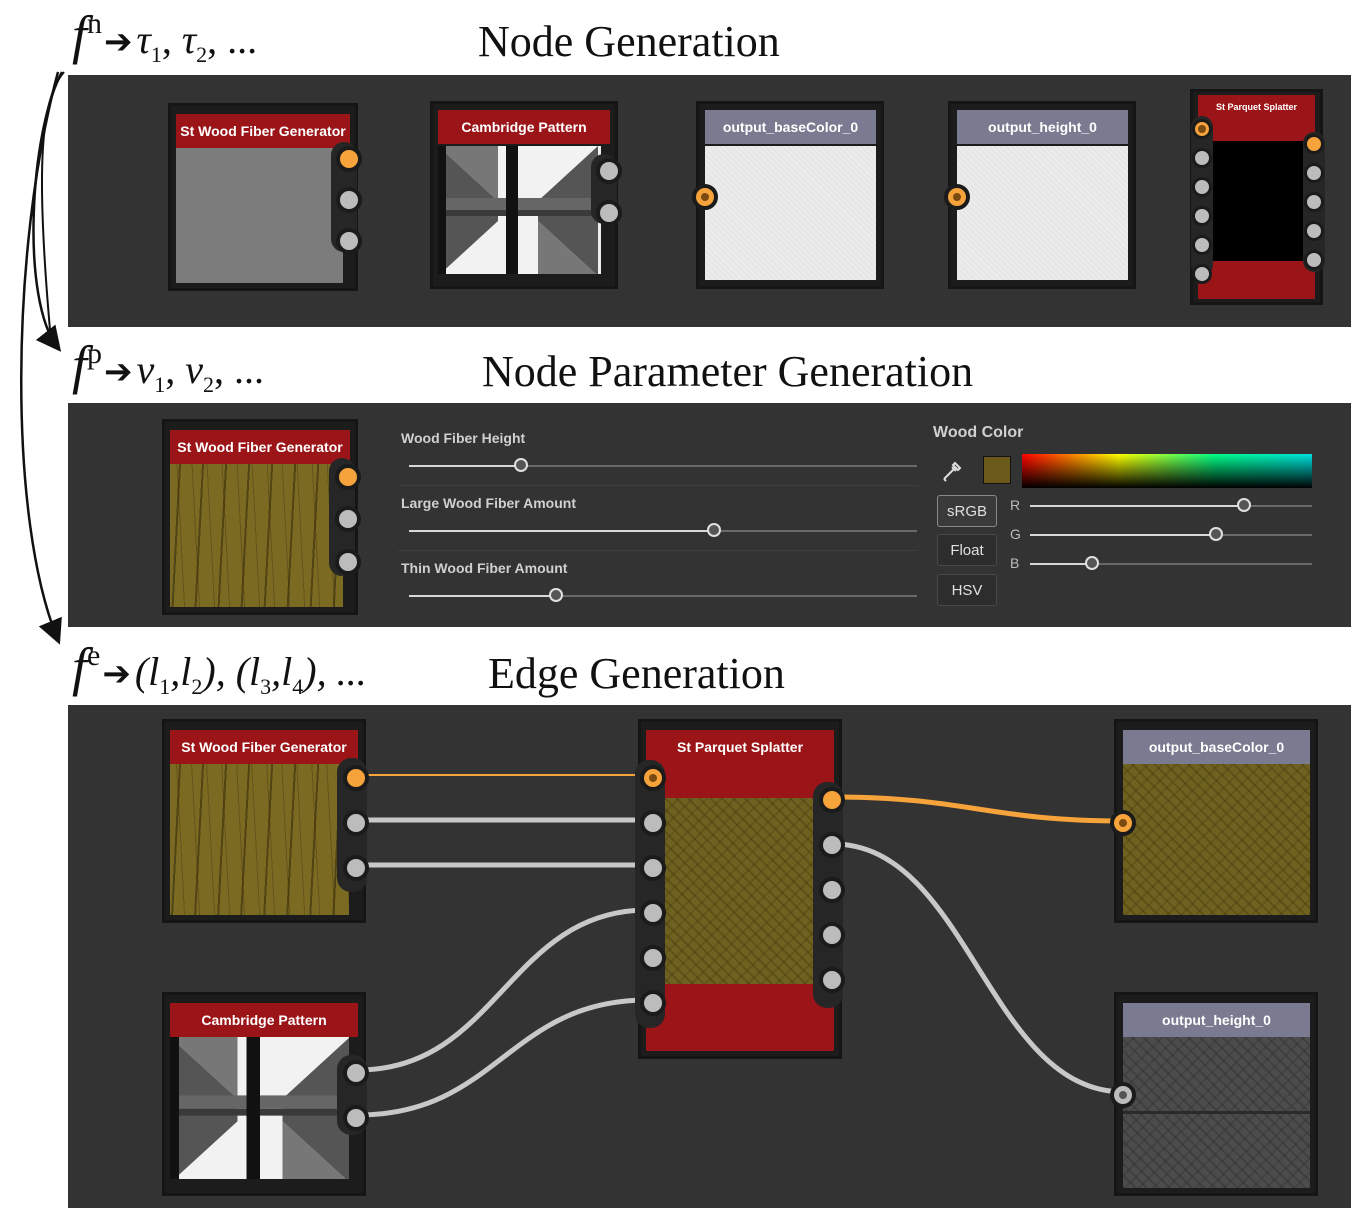  I want to click on srgb-button: sRGB, so click(967, 511).